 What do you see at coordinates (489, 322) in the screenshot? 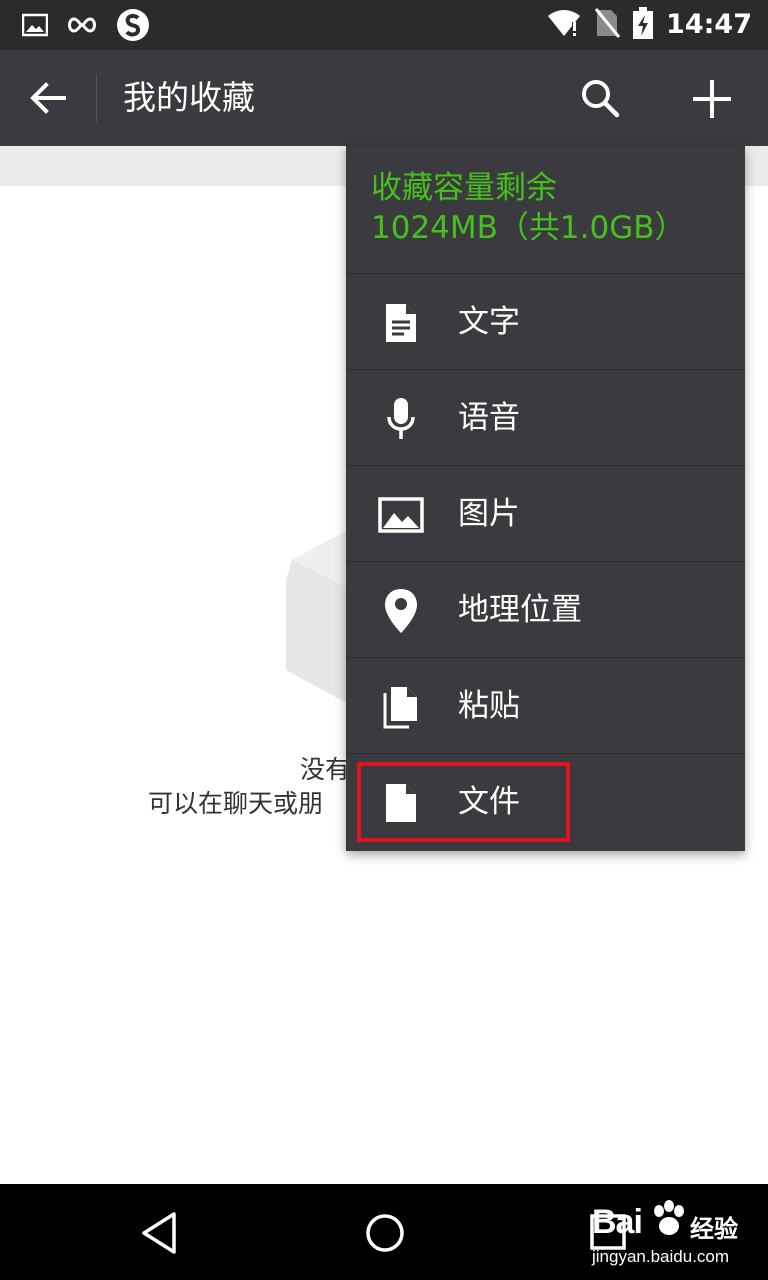
I see `menu-item-label: 文字` at bounding box center [489, 322].